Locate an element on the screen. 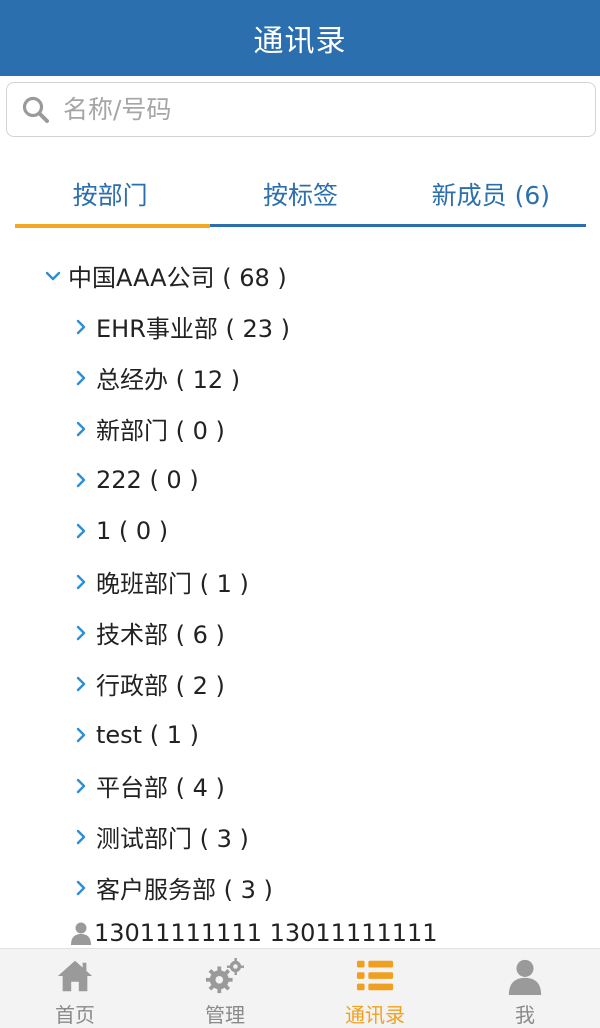 This screenshot has width=600, height=1028. tree-item-label: EHR事业部 ( 23 ) is located at coordinates (193, 329).